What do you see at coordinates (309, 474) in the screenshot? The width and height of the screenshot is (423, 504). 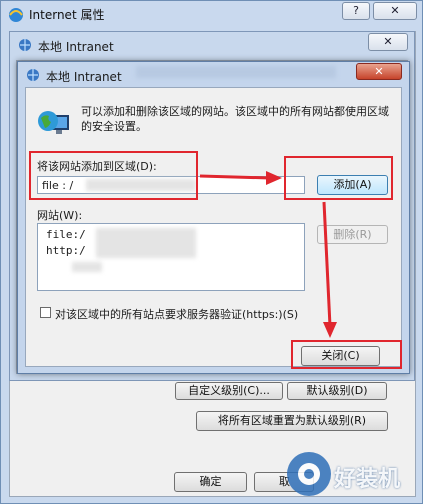 I see `watermark-logo-icon` at bounding box center [309, 474].